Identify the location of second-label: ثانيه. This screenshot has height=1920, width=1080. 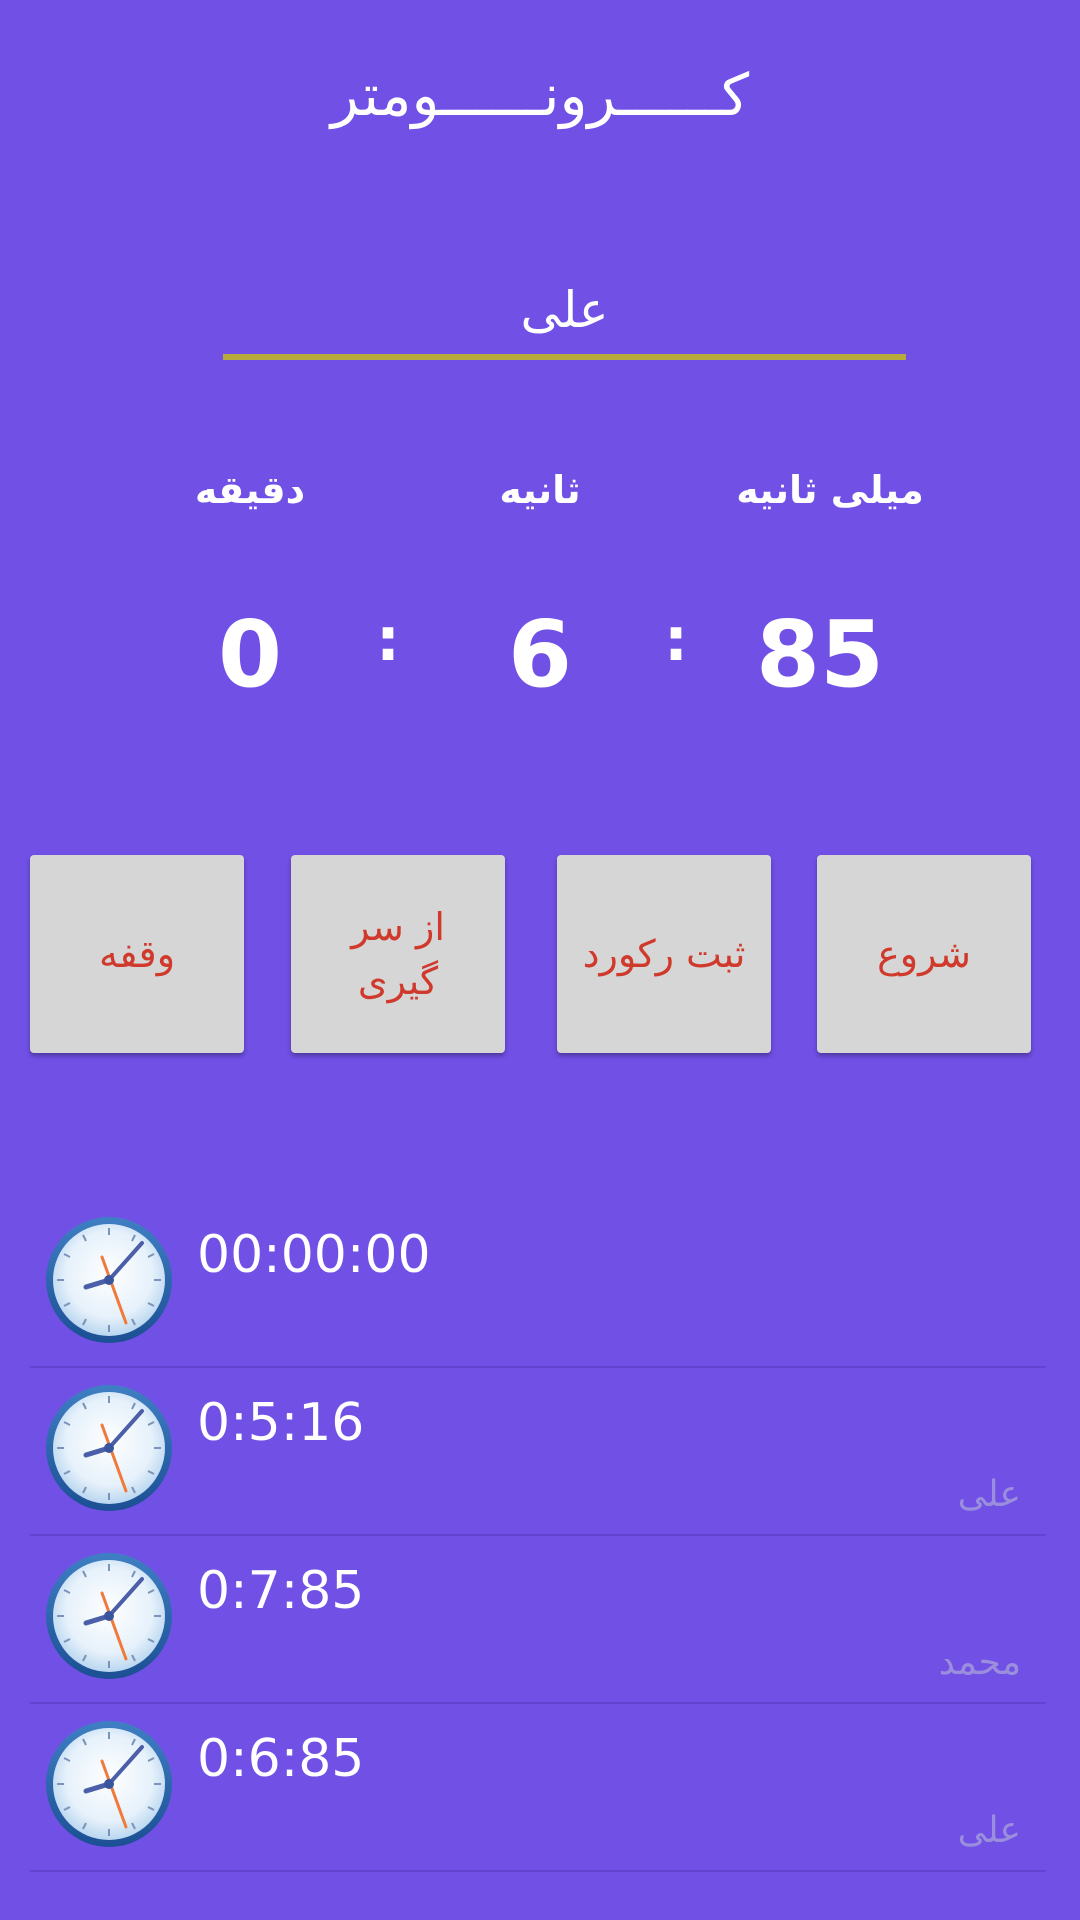
(540, 490).